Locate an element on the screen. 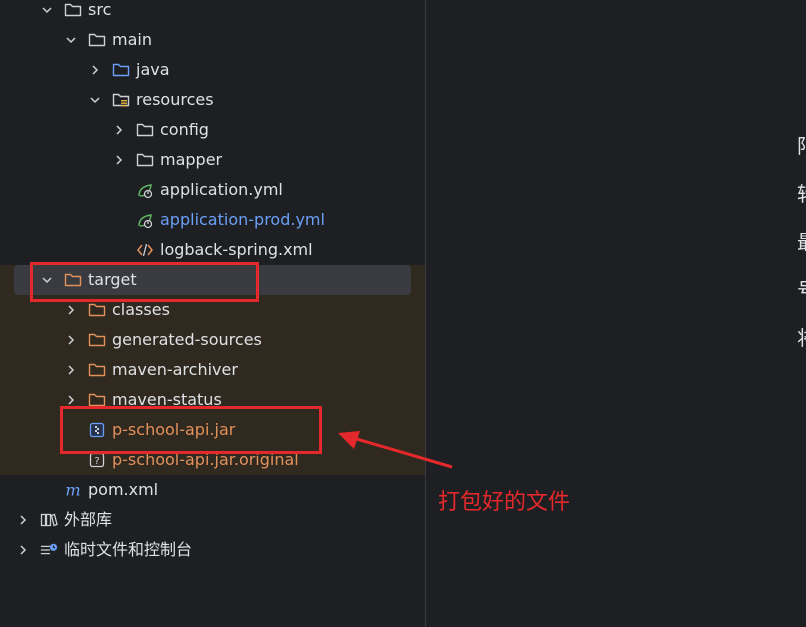 Image resolution: width=806 pixels, height=627 pixels. tree-item-resources: resources is located at coordinates (212, 100).